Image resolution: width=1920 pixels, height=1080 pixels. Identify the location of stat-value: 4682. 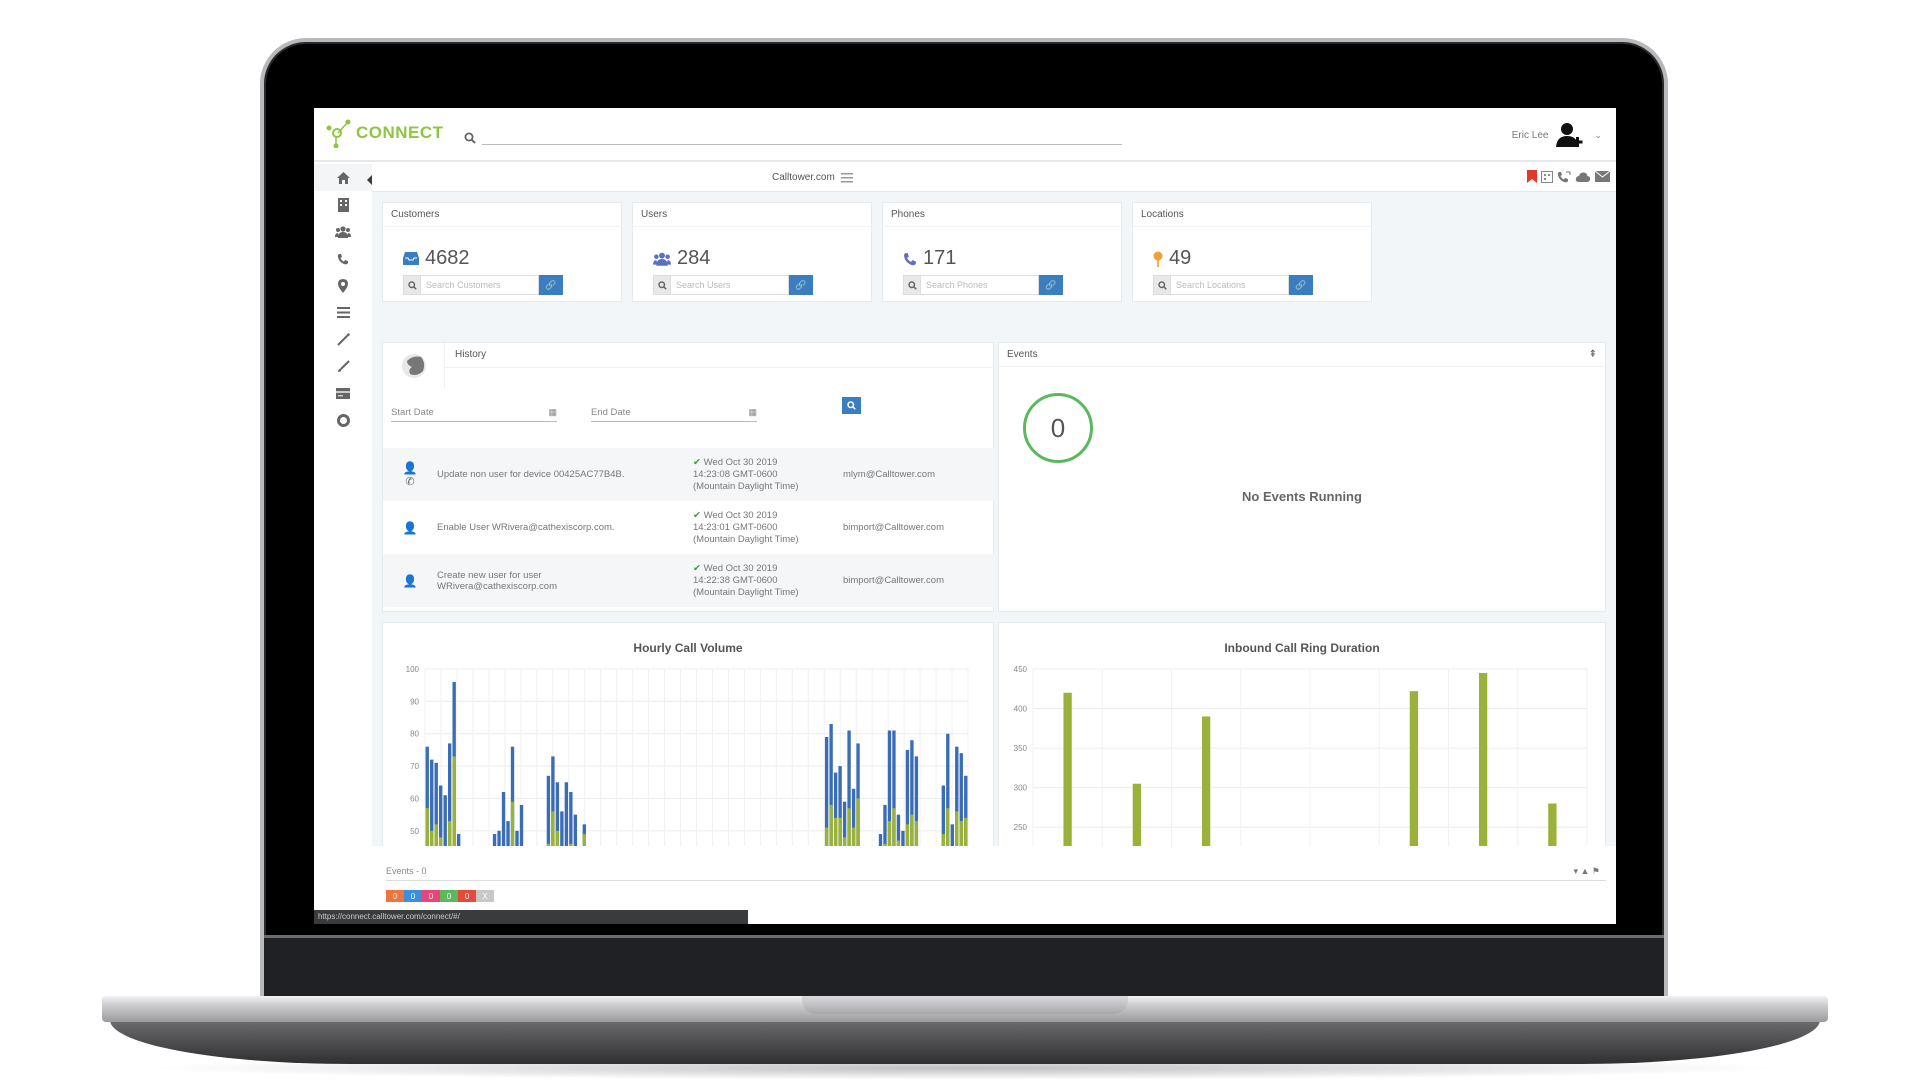
(447, 258).